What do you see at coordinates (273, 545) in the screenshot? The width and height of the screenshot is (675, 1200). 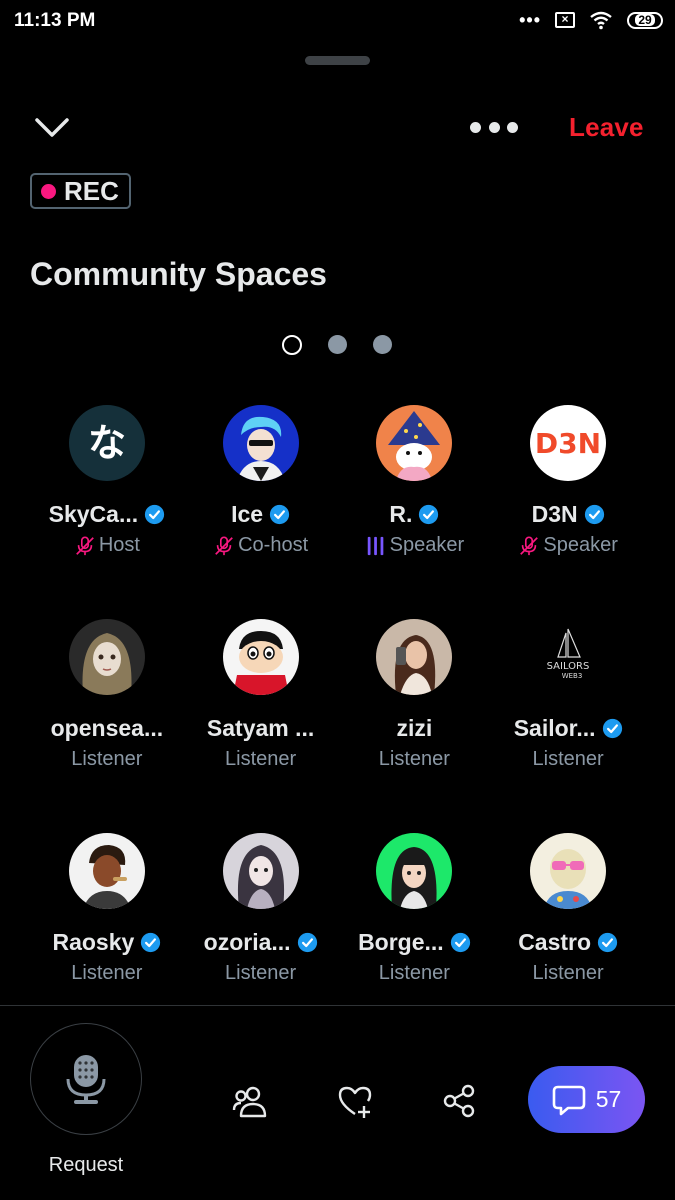 I see `participant-role: Co-host` at bounding box center [273, 545].